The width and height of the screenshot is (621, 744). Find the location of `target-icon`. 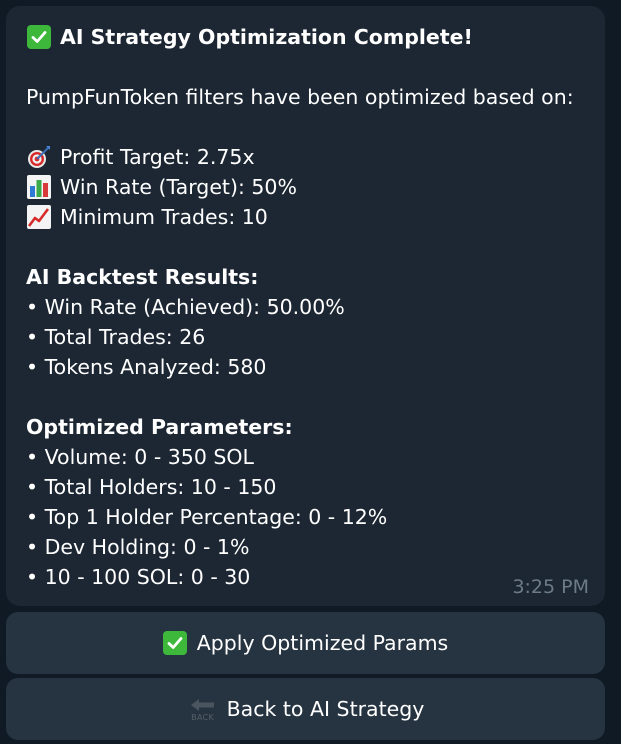

target-icon is located at coordinates (39, 157).